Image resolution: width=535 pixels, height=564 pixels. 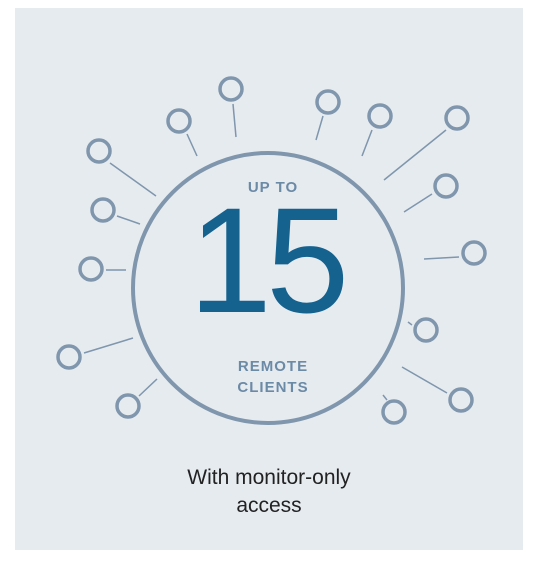 What do you see at coordinates (269, 477) in the screenshot?
I see `caption-line-1: With monitor-only` at bounding box center [269, 477].